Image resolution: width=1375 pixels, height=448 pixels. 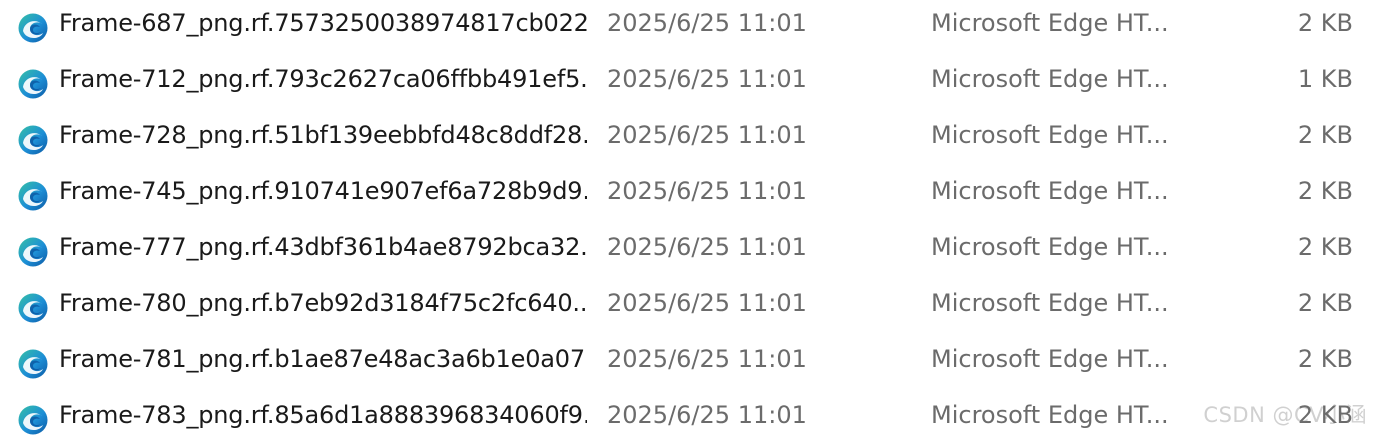 I want to click on watermark: CSDN @CV小涵, so click(x=1285, y=415).